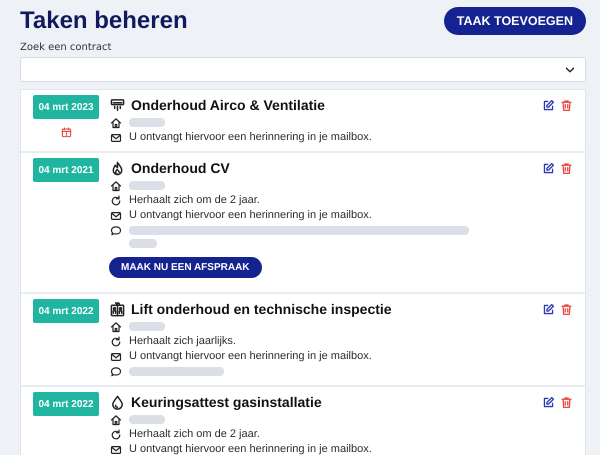 The width and height of the screenshot is (600, 455). I want to click on air-conditioner-icon, so click(117, 105).